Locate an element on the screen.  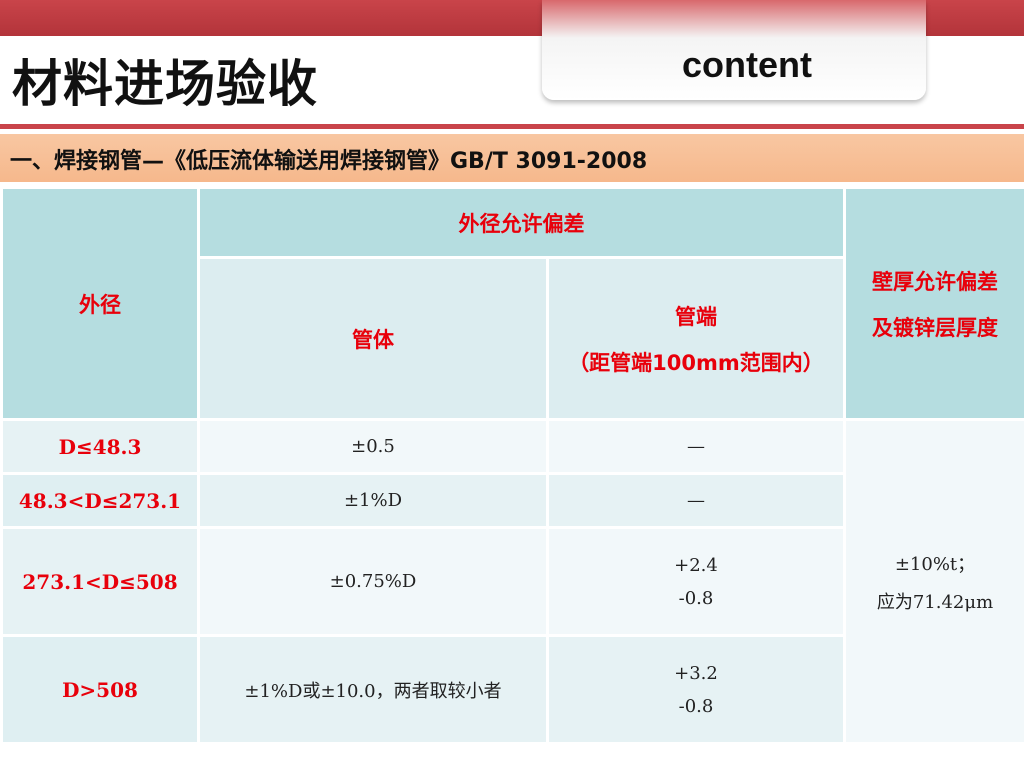
row-od-cell: 273.1<D≤508 is located at coordinates (100, 581).